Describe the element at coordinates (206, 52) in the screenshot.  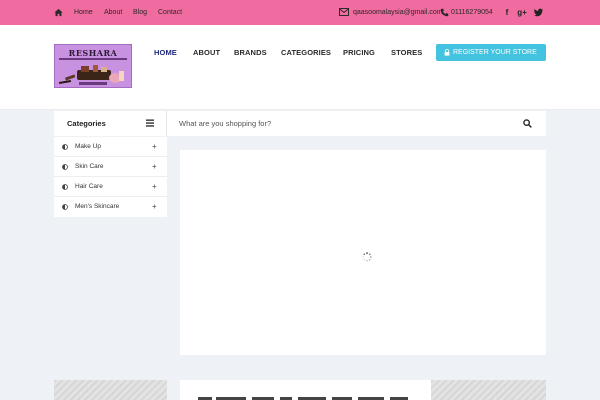
I see `nav-about: ABOUT` at that location.